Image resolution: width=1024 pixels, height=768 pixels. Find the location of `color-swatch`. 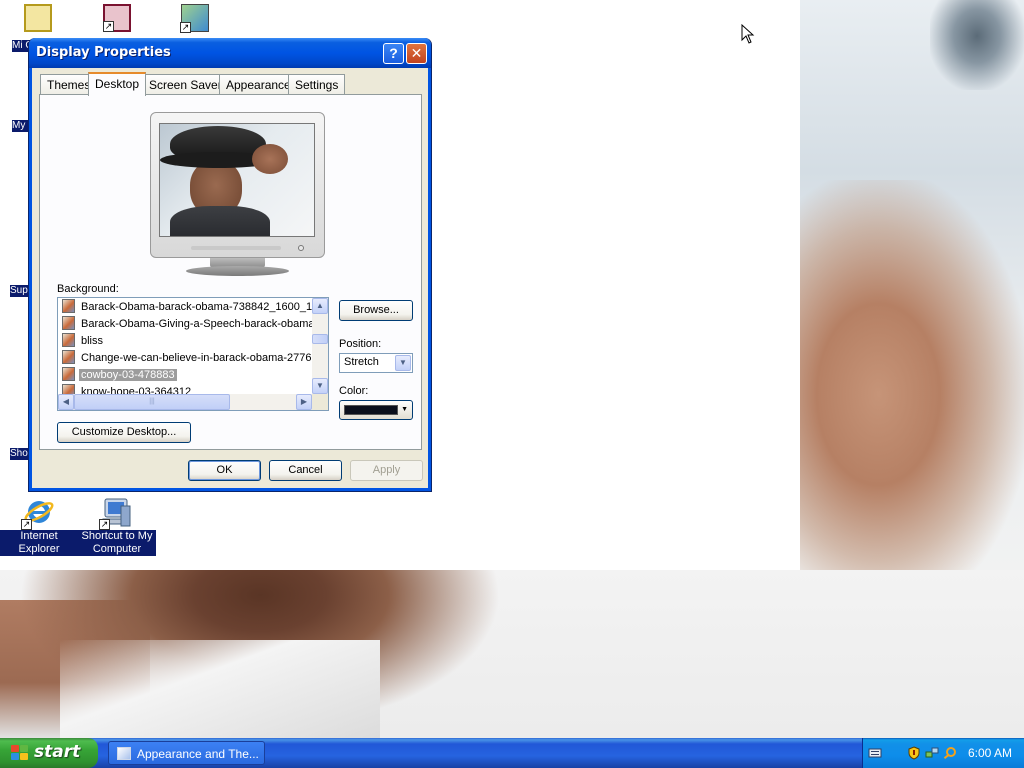

color-swatch is located at coordinates (371, 410).